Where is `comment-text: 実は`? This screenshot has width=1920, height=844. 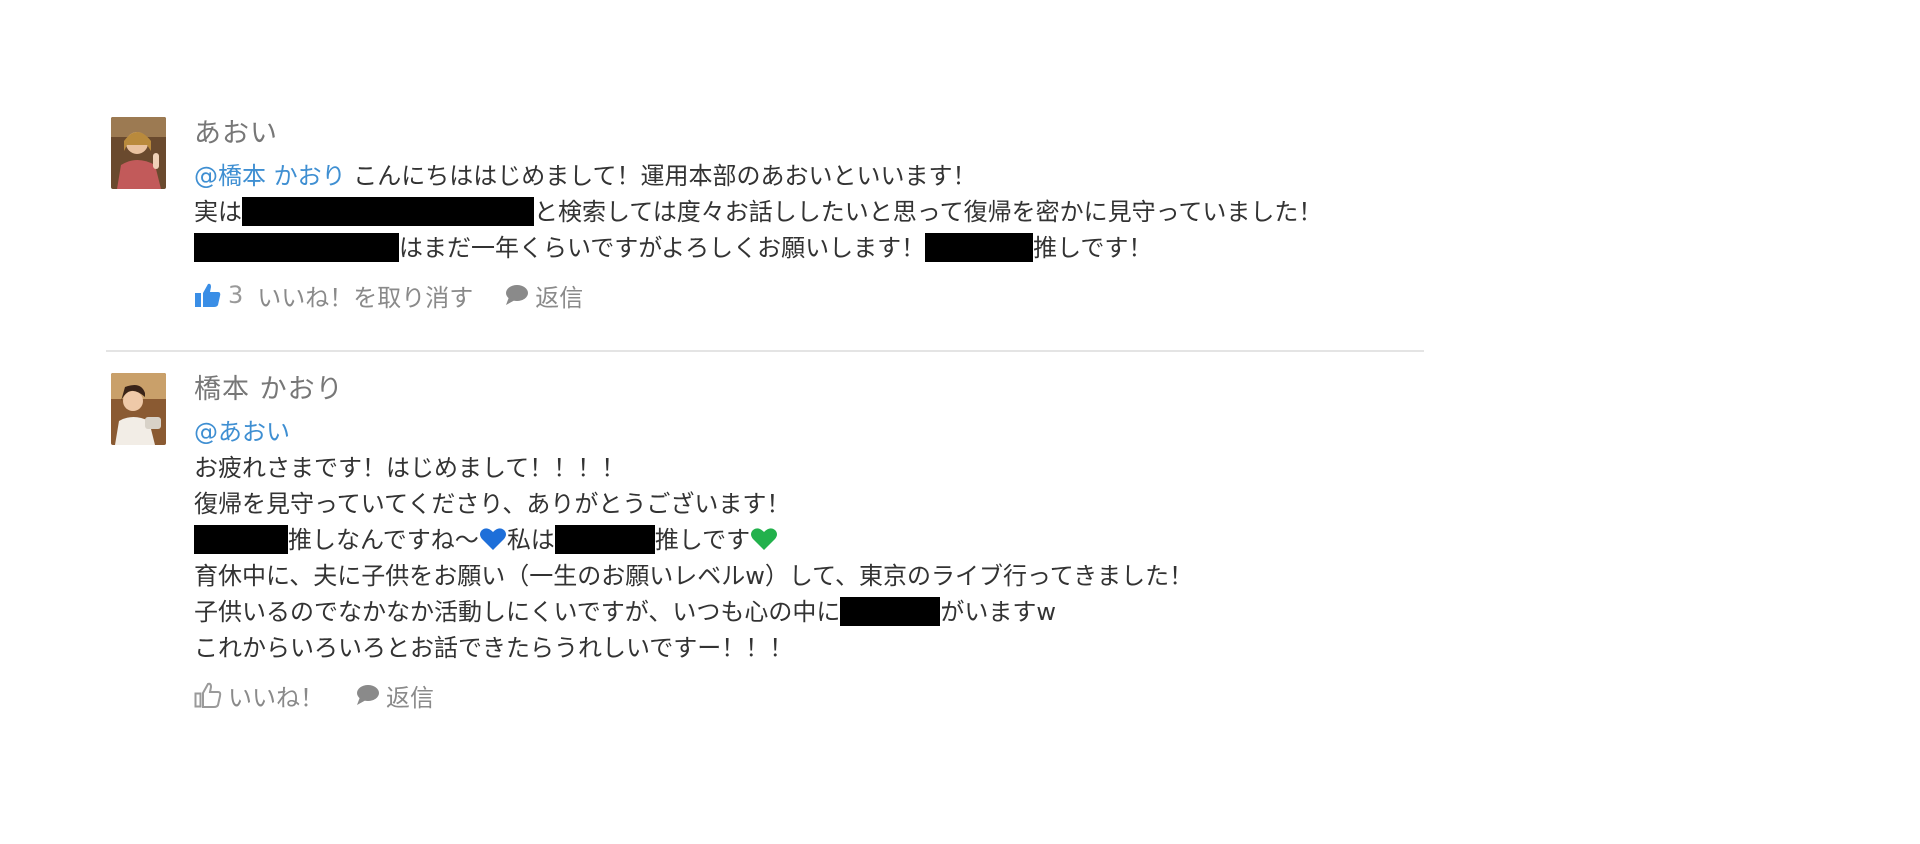 comment-text: 実は is located at coordinates (218, 212).